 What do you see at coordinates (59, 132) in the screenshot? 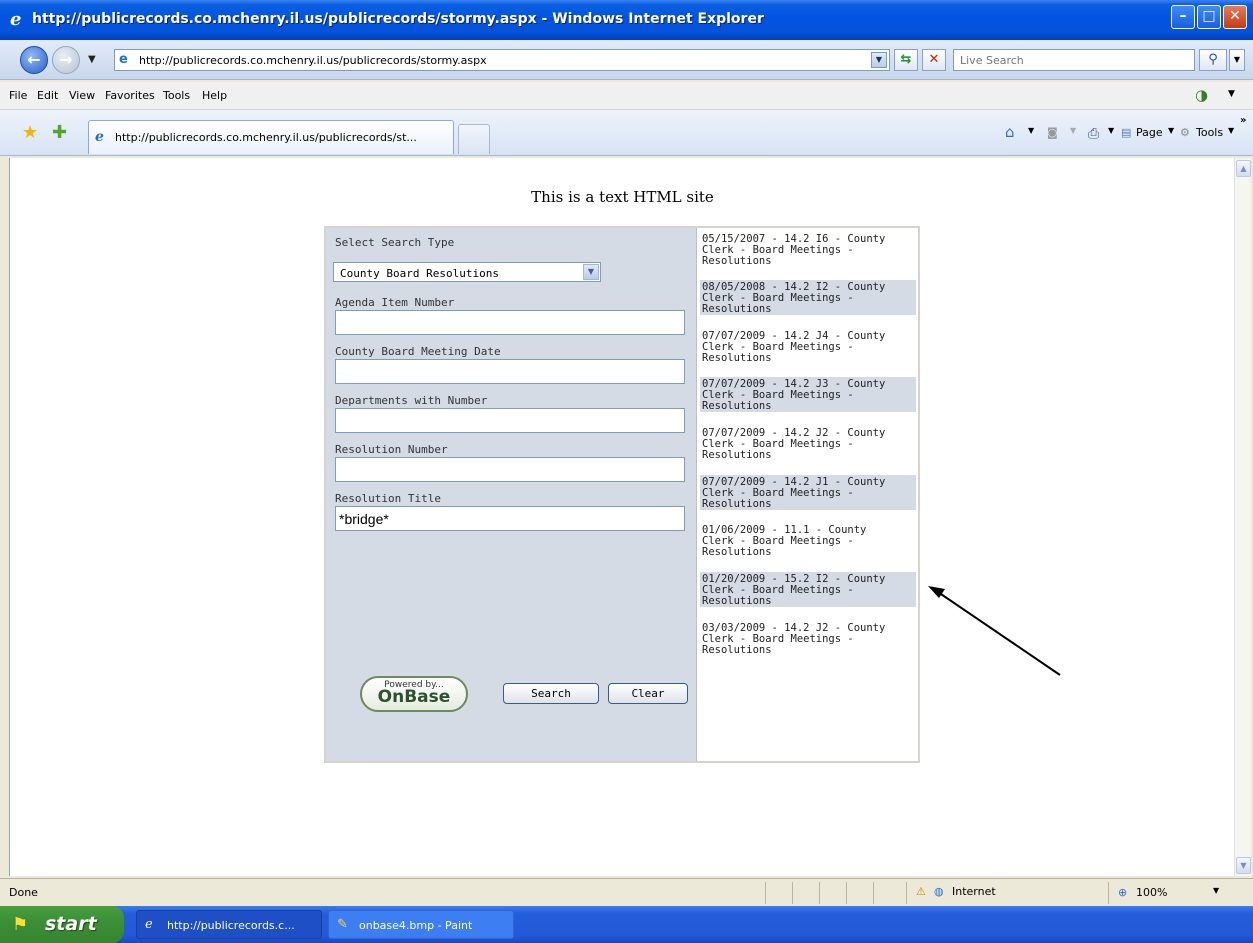
I see `add-favorites-icon: ✚` at bounding box center [59, 132].